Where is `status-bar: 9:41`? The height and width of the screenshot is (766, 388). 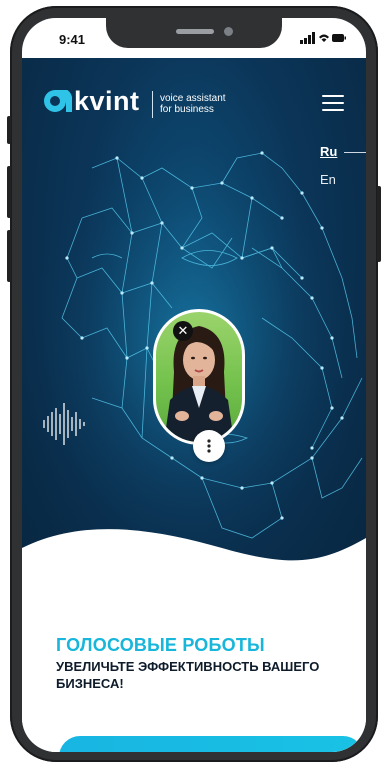 status-bar: 9:41 is located at coordinates (194, 40).